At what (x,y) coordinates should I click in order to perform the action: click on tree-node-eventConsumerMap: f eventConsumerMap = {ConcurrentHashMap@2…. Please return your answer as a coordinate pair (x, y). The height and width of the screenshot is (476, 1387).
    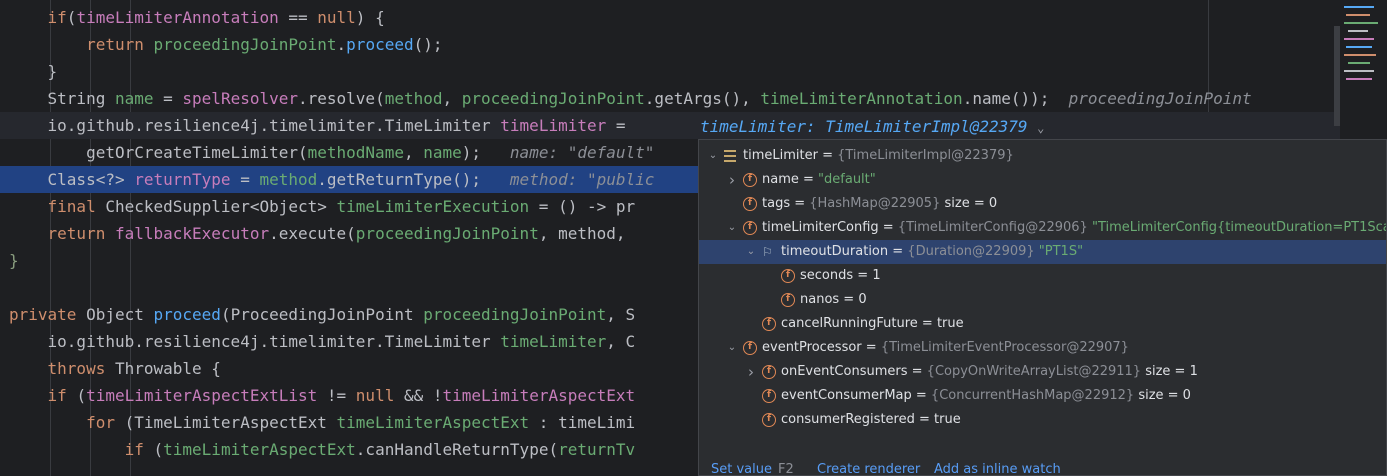
    Looking at the image, I should click on (1042, 396).